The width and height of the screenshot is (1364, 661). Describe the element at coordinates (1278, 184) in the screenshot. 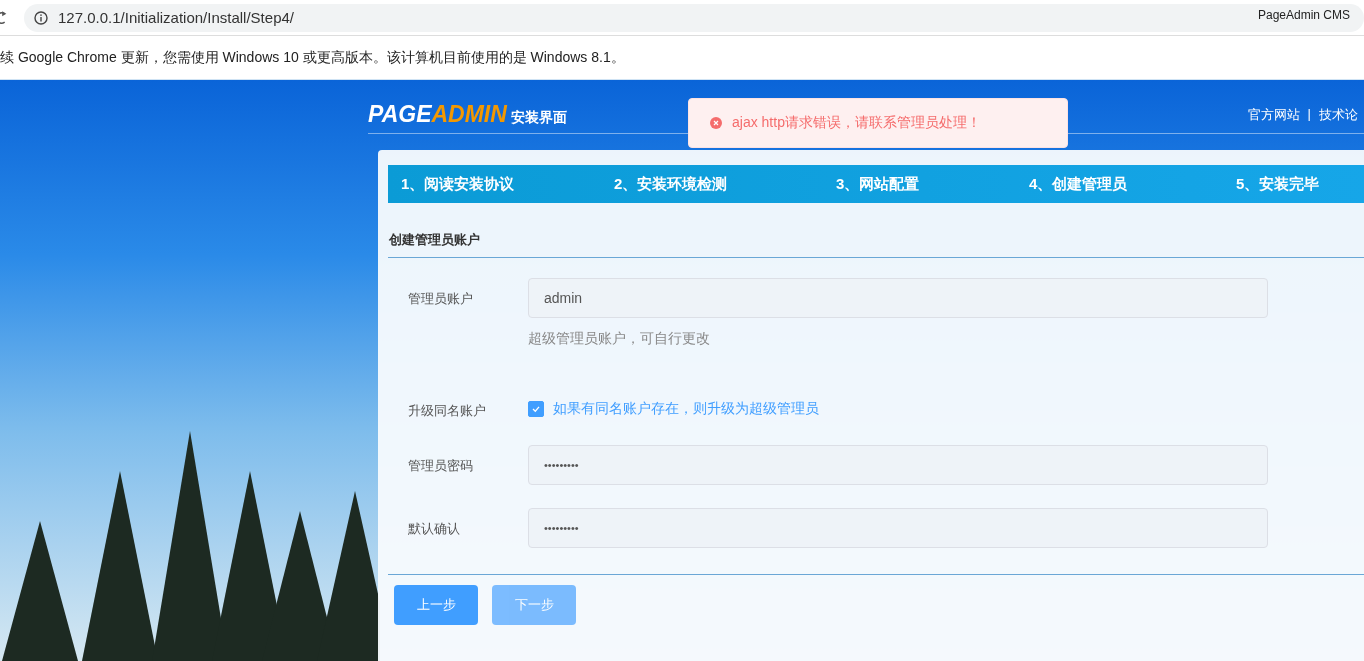

I see `step-label: 5、安装完毕` at that location.